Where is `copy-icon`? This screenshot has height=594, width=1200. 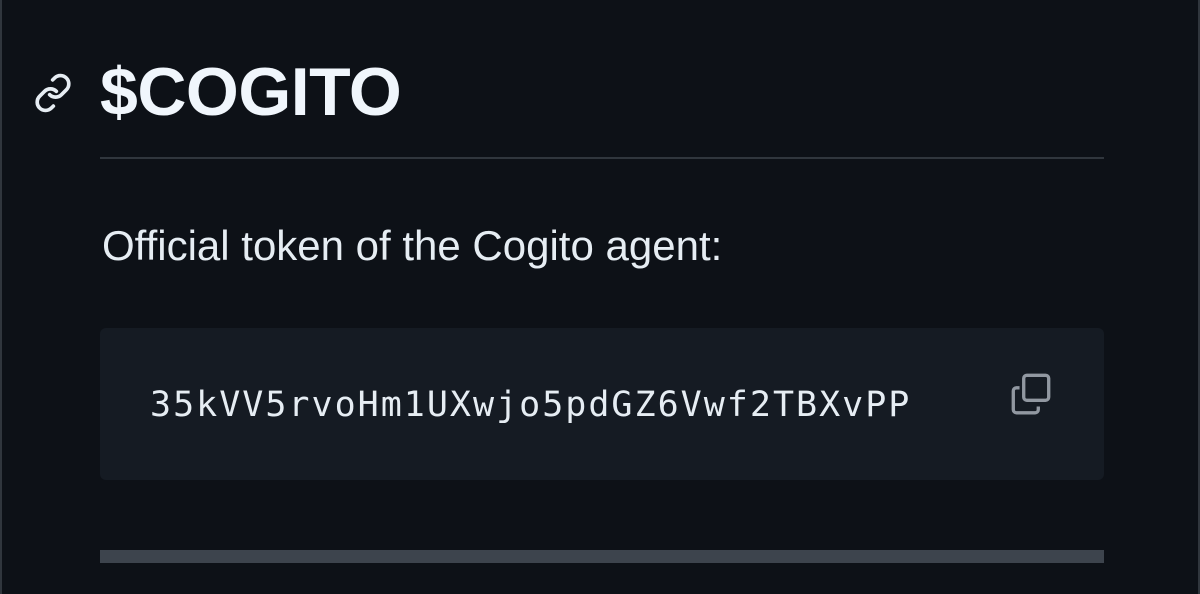 copy-icon is located at coordinates (1031, 395).